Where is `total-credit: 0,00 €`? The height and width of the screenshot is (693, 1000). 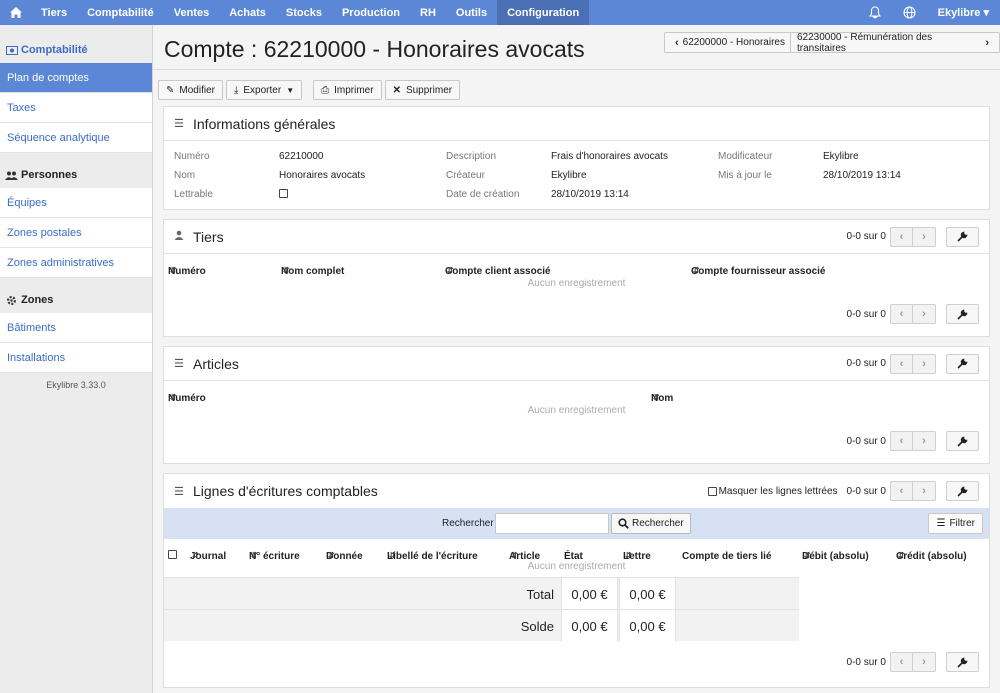 total-credit: 0,00 € is located at coordinates (647, 594).